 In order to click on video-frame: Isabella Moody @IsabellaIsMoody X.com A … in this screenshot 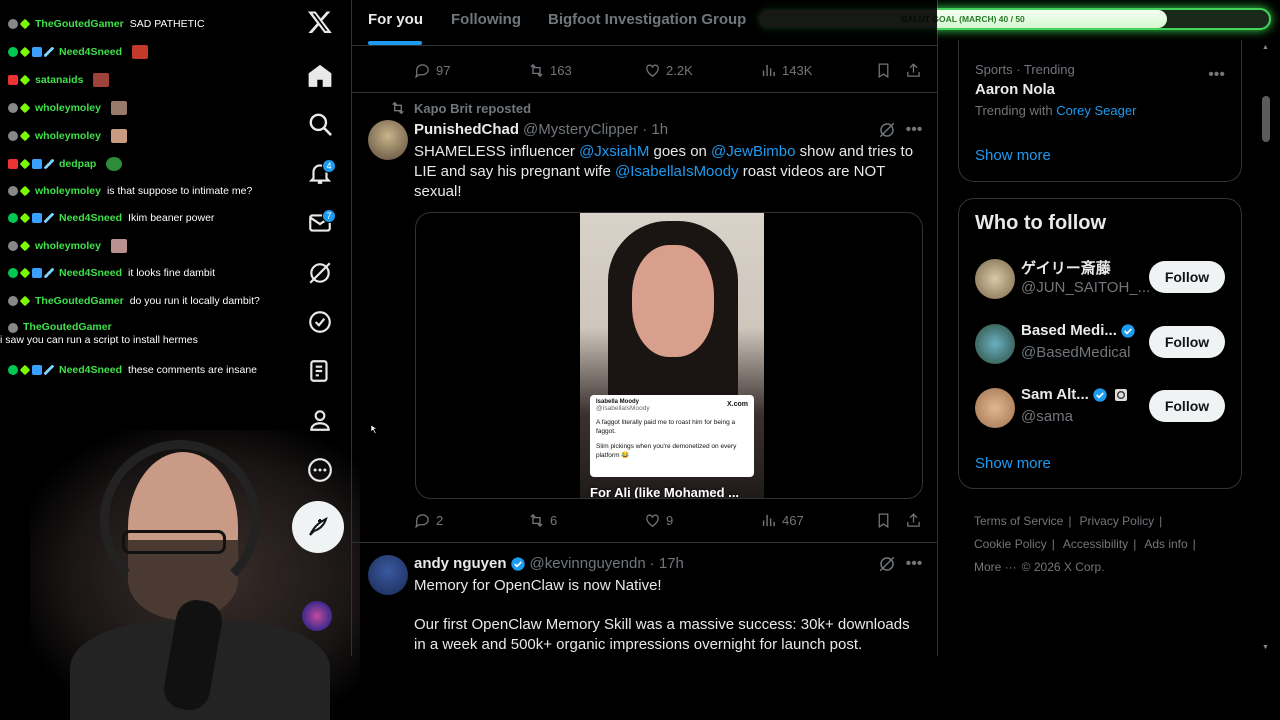, I will do `click(672, 356)`.